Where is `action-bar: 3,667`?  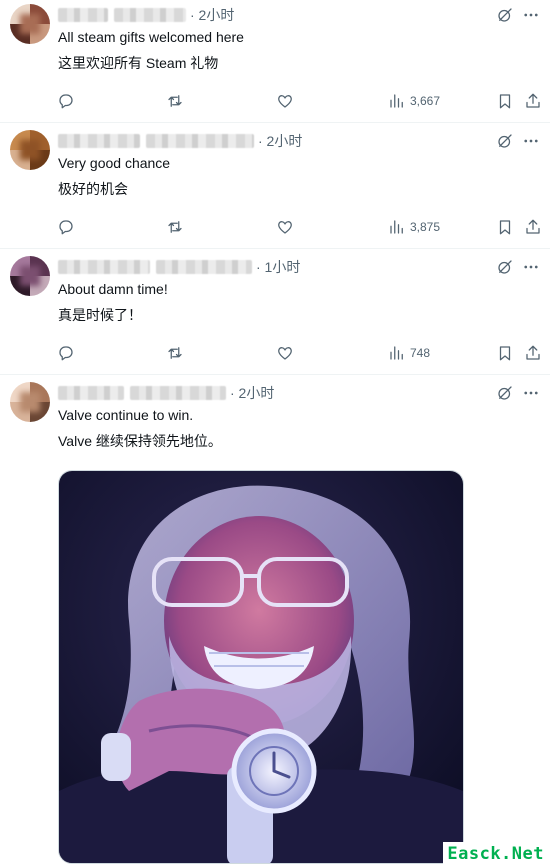 action-bar: 3,667 is located at coordinates (275, 101).